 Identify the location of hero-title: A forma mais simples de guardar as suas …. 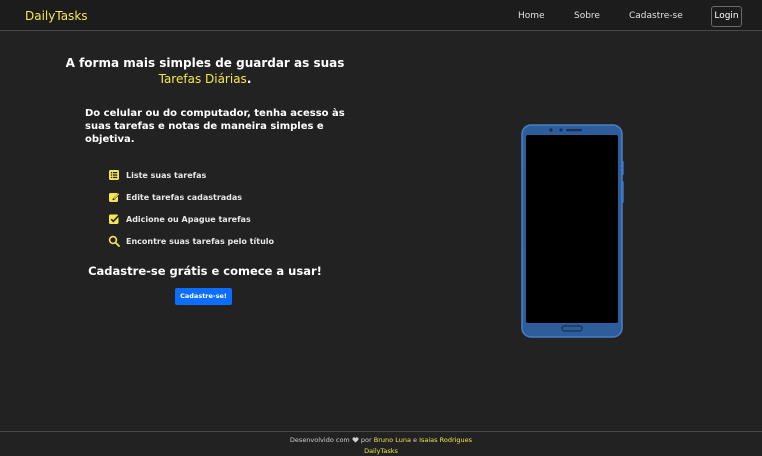
(205, 71).